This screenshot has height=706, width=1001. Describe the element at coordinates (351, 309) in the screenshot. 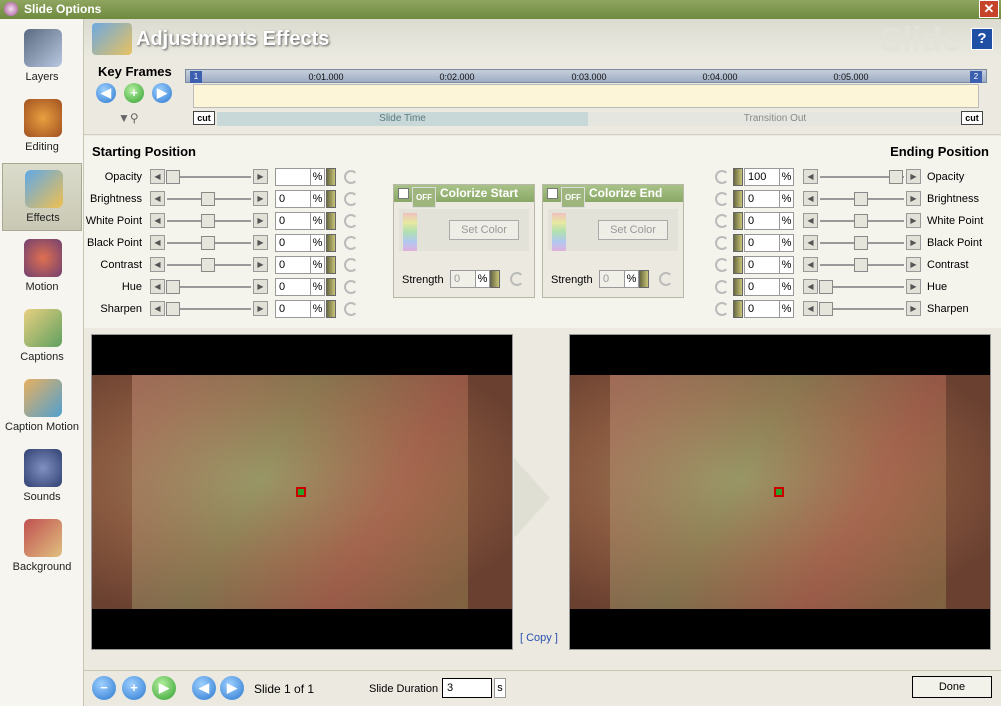

I see `sharpen-reset-icon` at that location.